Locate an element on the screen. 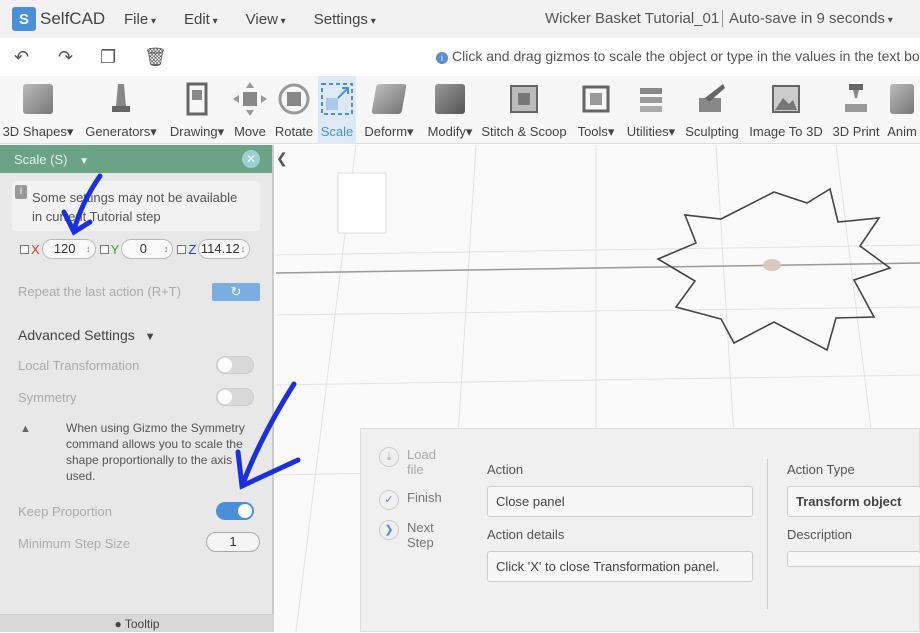 This screenshot has width=920, height=633. repeat-action-label: Repeat the last action (R+T) is located at coordinates (99, 291).